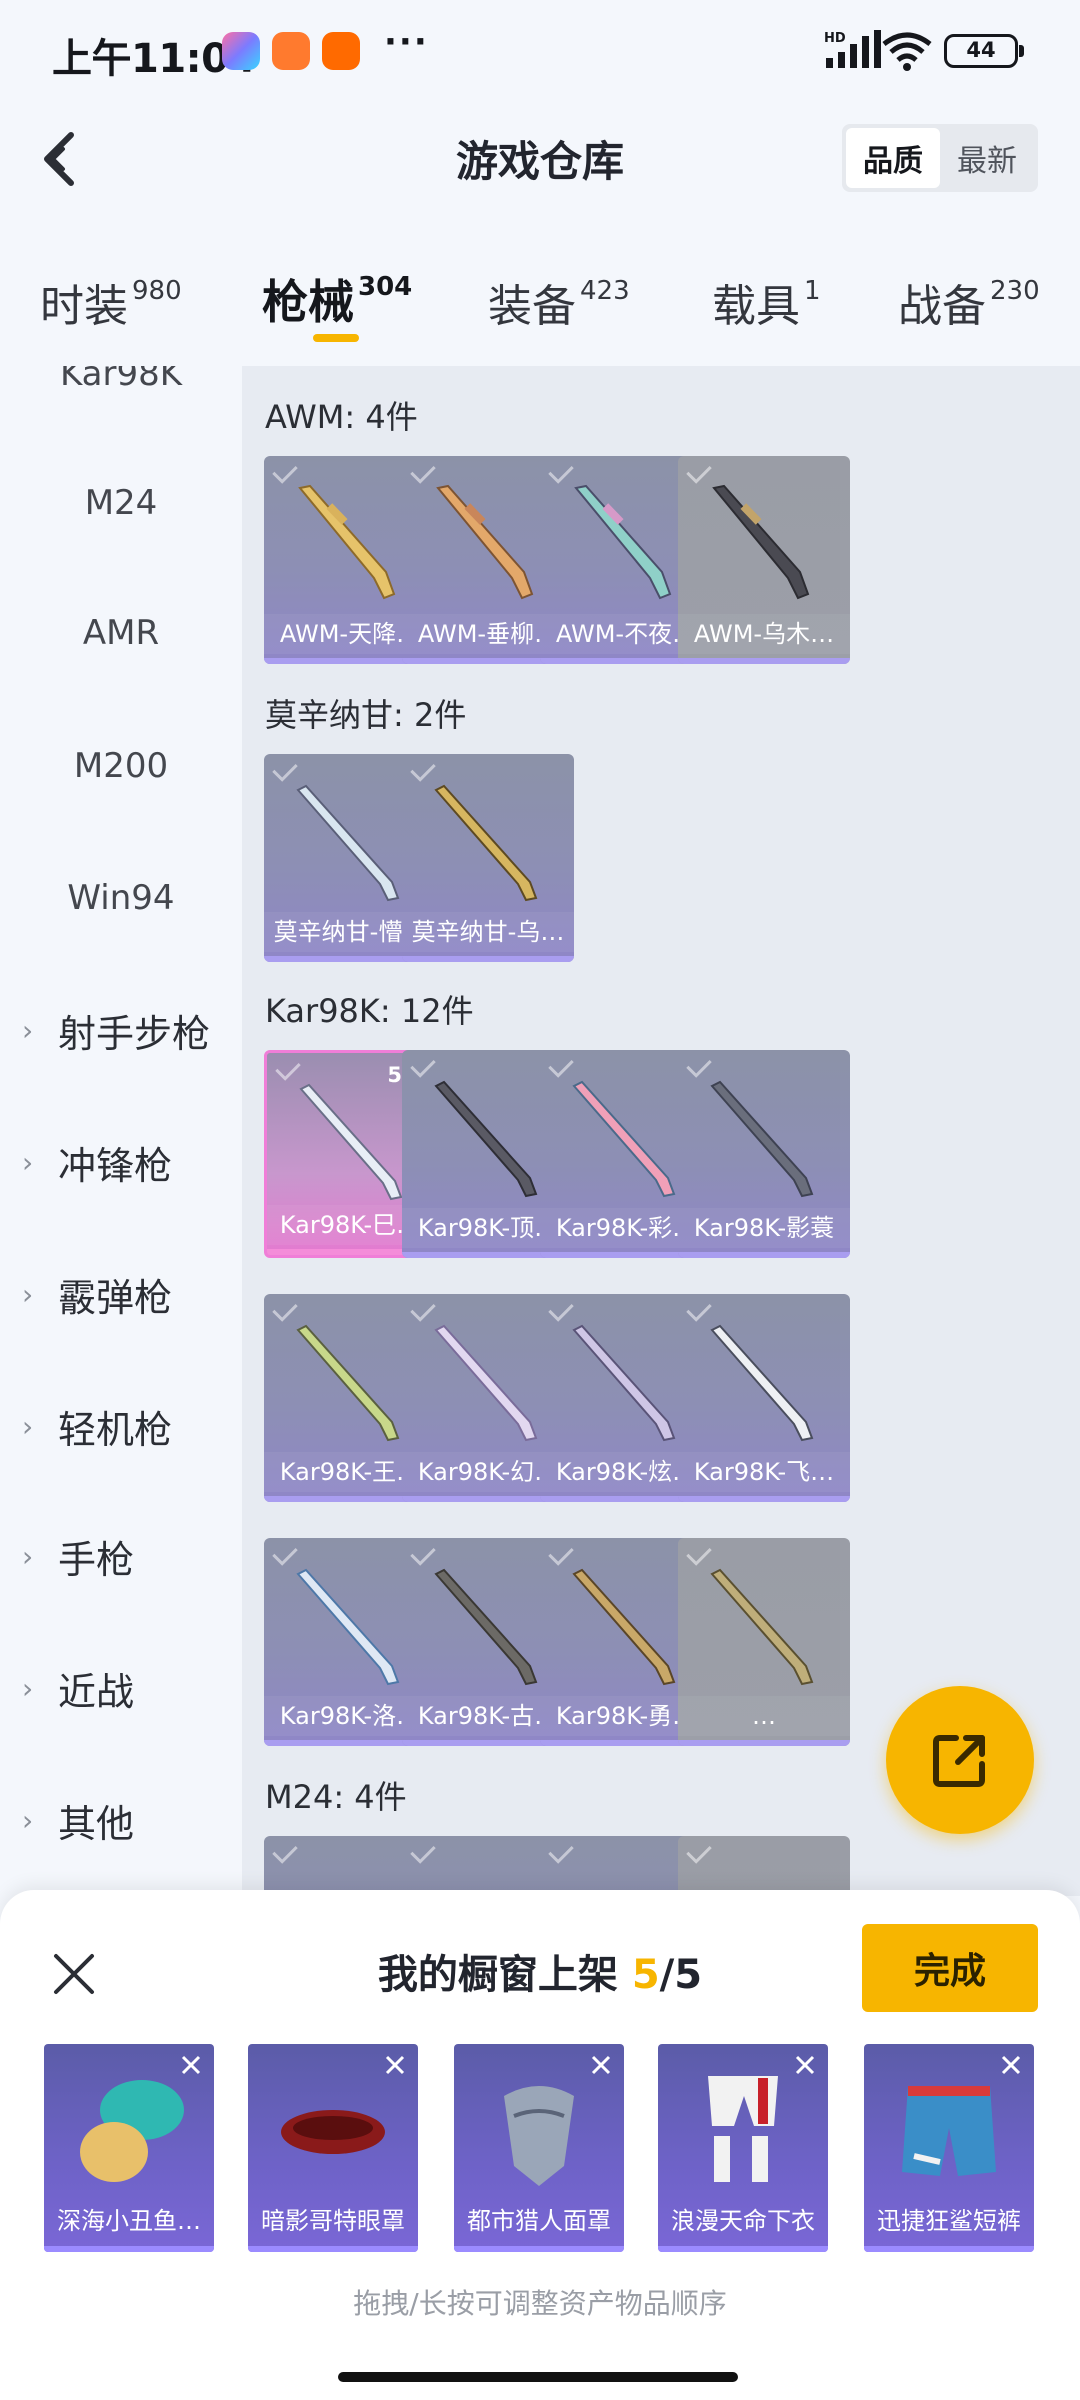 The image size is (1080, 2400). I want to click on shorts-icon, so click(949, 2131).